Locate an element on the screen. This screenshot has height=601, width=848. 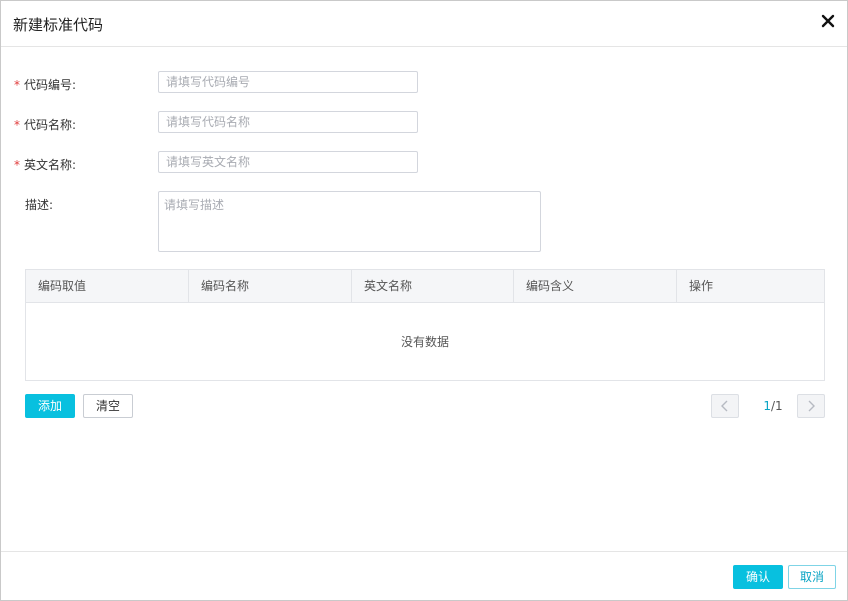
current-page: 1 is located at coordinates (767, 406).